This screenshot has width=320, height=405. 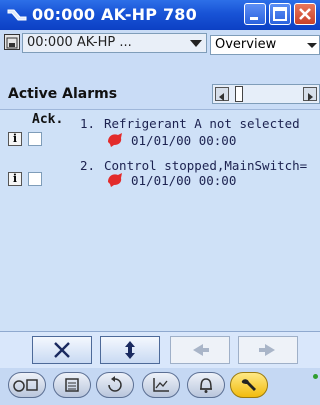 I want to click on alarm-number: 2., so click(x=88, y=165).